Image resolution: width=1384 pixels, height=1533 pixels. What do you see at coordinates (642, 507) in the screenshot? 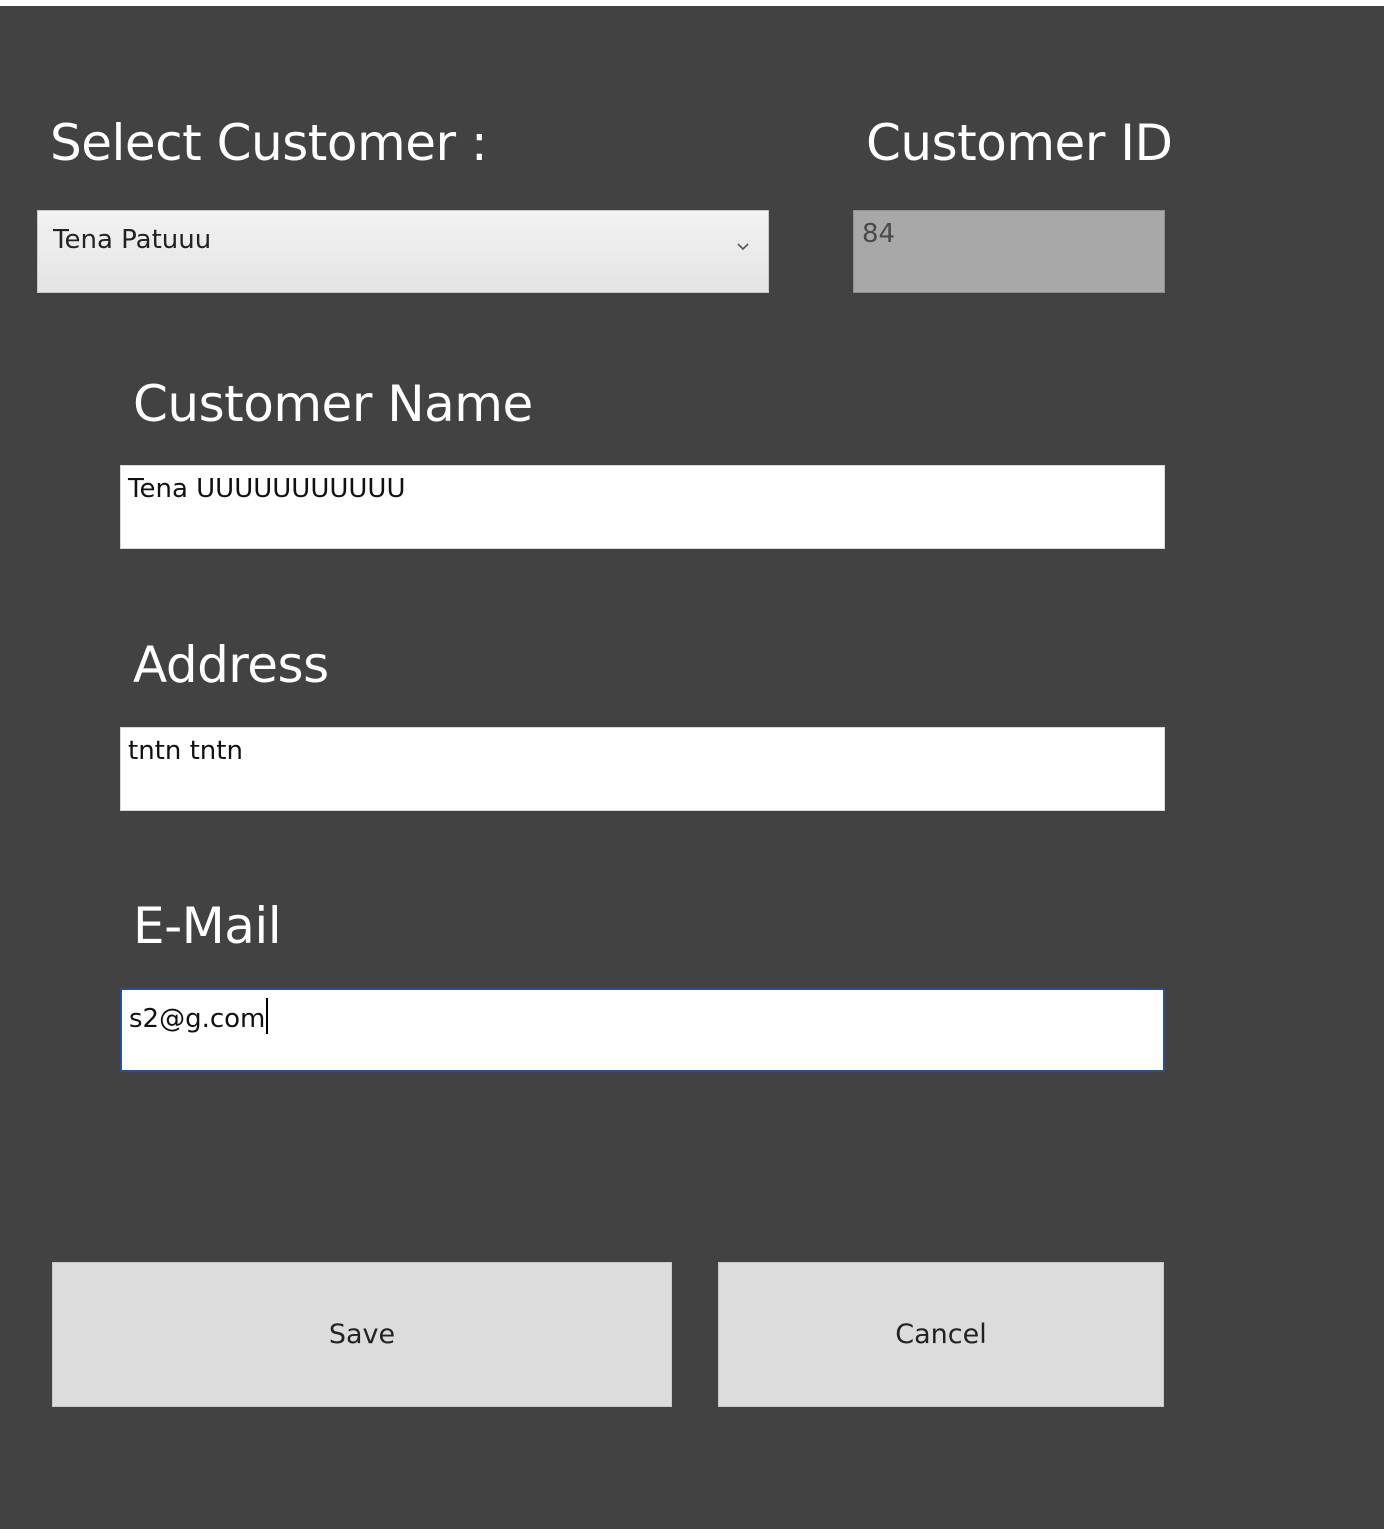
I see `customer-name-input: Tena UUUUUUUUUUU` at bounding box center [642, 507].